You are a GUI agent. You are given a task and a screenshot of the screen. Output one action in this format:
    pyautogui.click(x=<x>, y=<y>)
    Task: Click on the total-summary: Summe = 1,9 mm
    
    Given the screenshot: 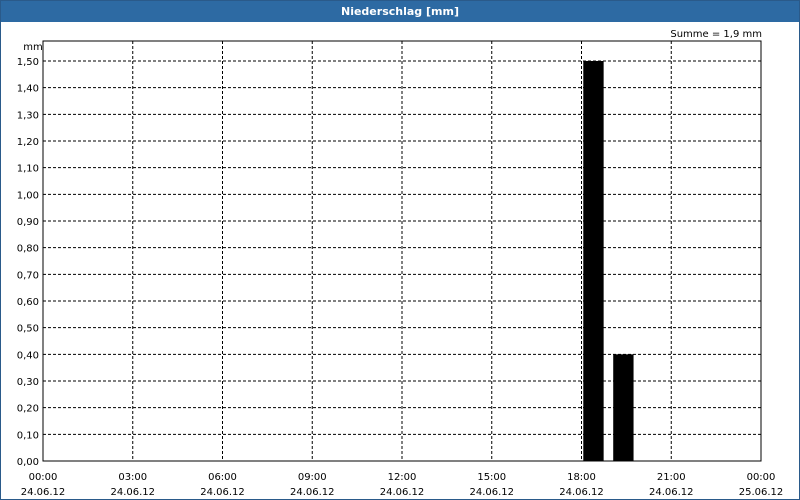 What is the action you would take?
    pyautogui.click(x=716, y=34)
    